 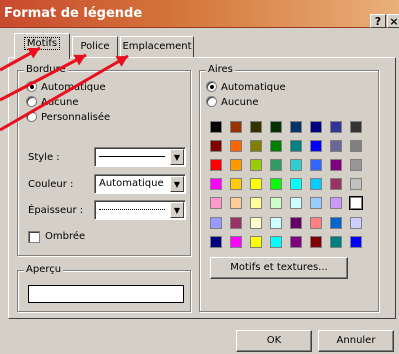 I want to click on help-button: ?, so click(x=378, y=21).